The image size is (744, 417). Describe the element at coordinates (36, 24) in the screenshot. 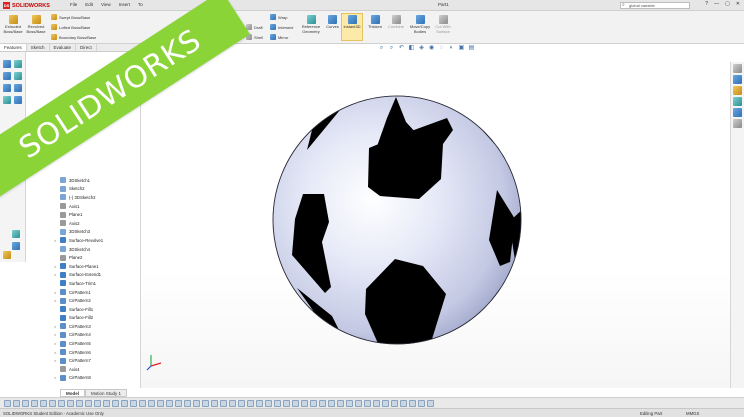

I see `revolved-boss-button: Revolved Boss/Base` at that location.